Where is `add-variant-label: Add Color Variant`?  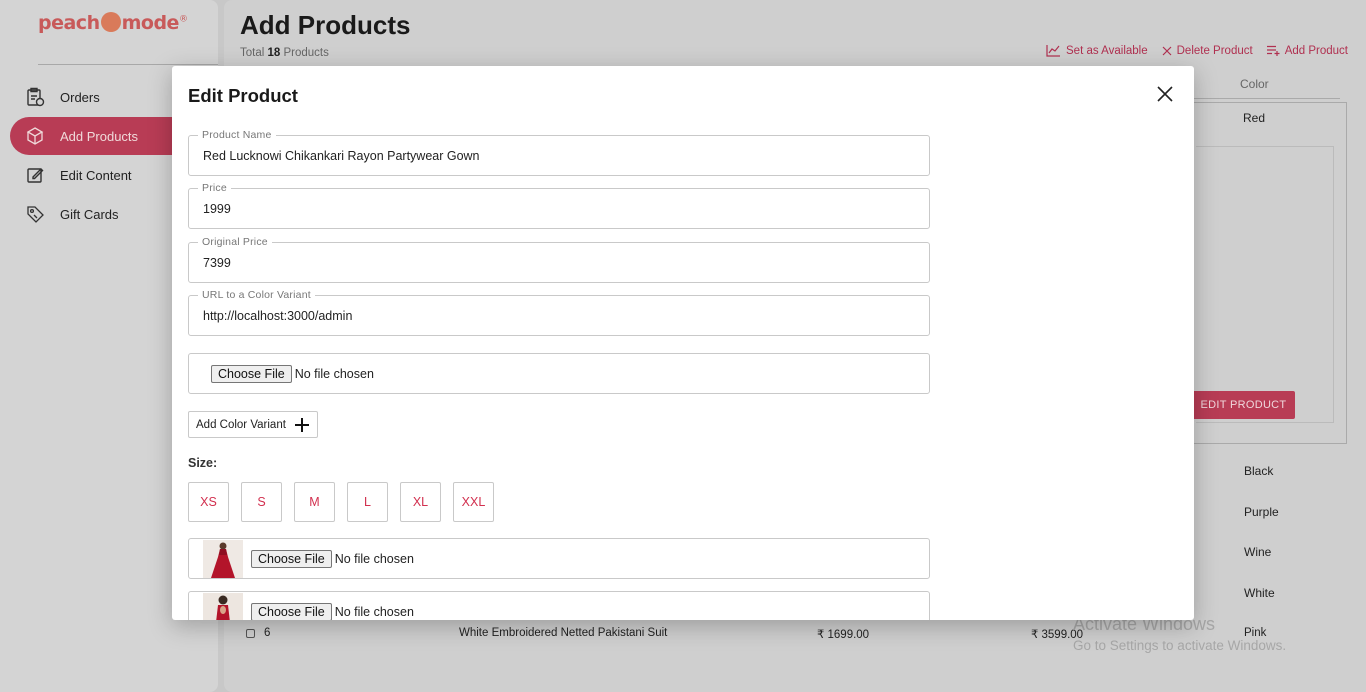 add-variant-label: Add Color Variant is located at coordinates (241, 424).